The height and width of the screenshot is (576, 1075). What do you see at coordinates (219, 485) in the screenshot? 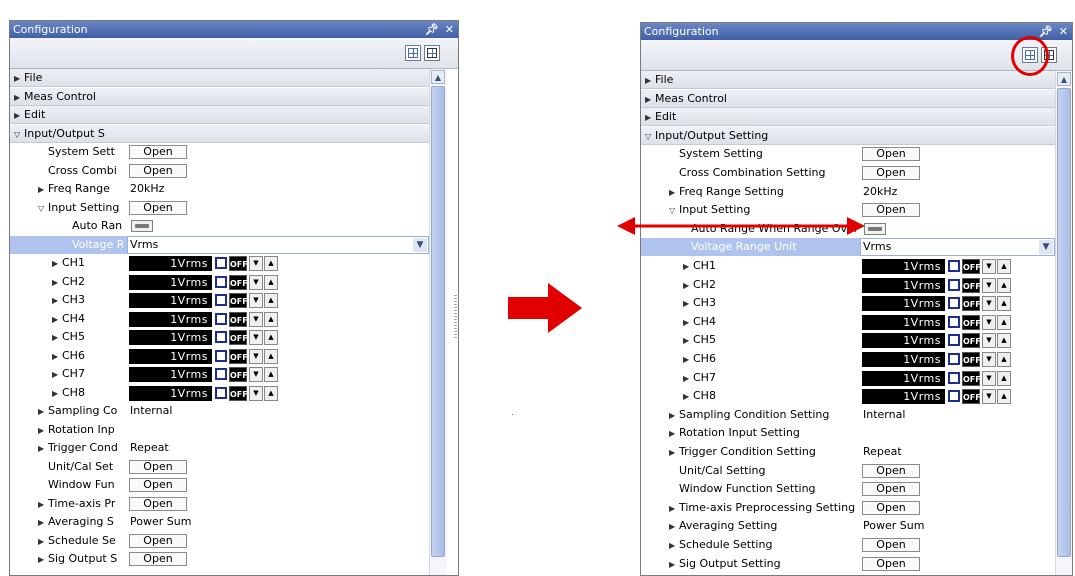
I see `property-row: Window Fun Open` at bounding box center [219, 485].